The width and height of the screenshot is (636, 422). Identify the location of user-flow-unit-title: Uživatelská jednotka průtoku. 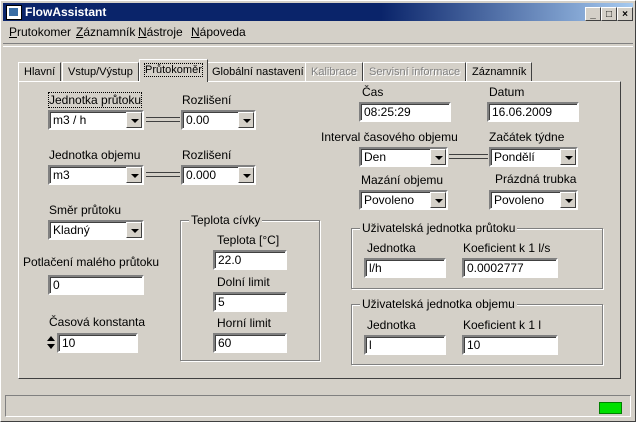
(439, 228).